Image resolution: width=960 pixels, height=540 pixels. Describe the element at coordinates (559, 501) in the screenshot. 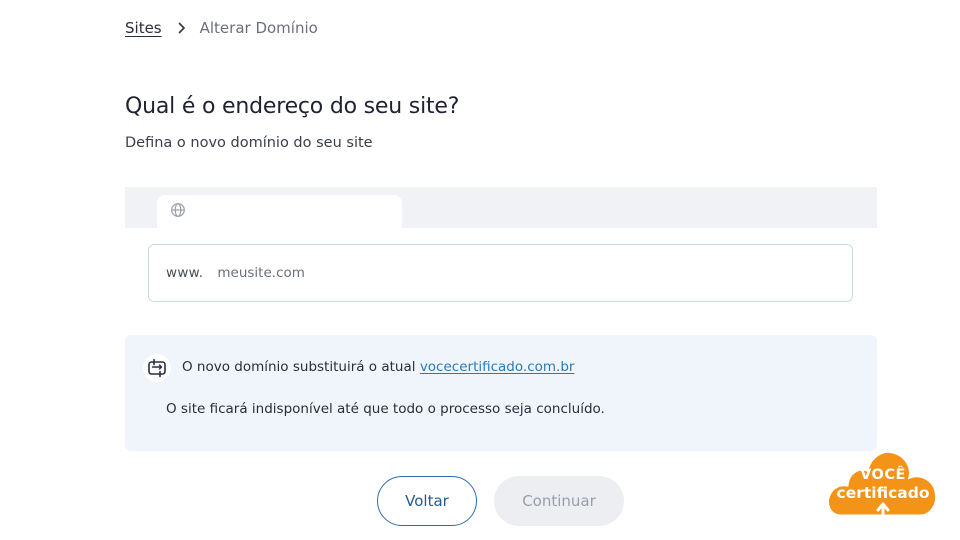

I see `continue-button: Continuar` at that location.